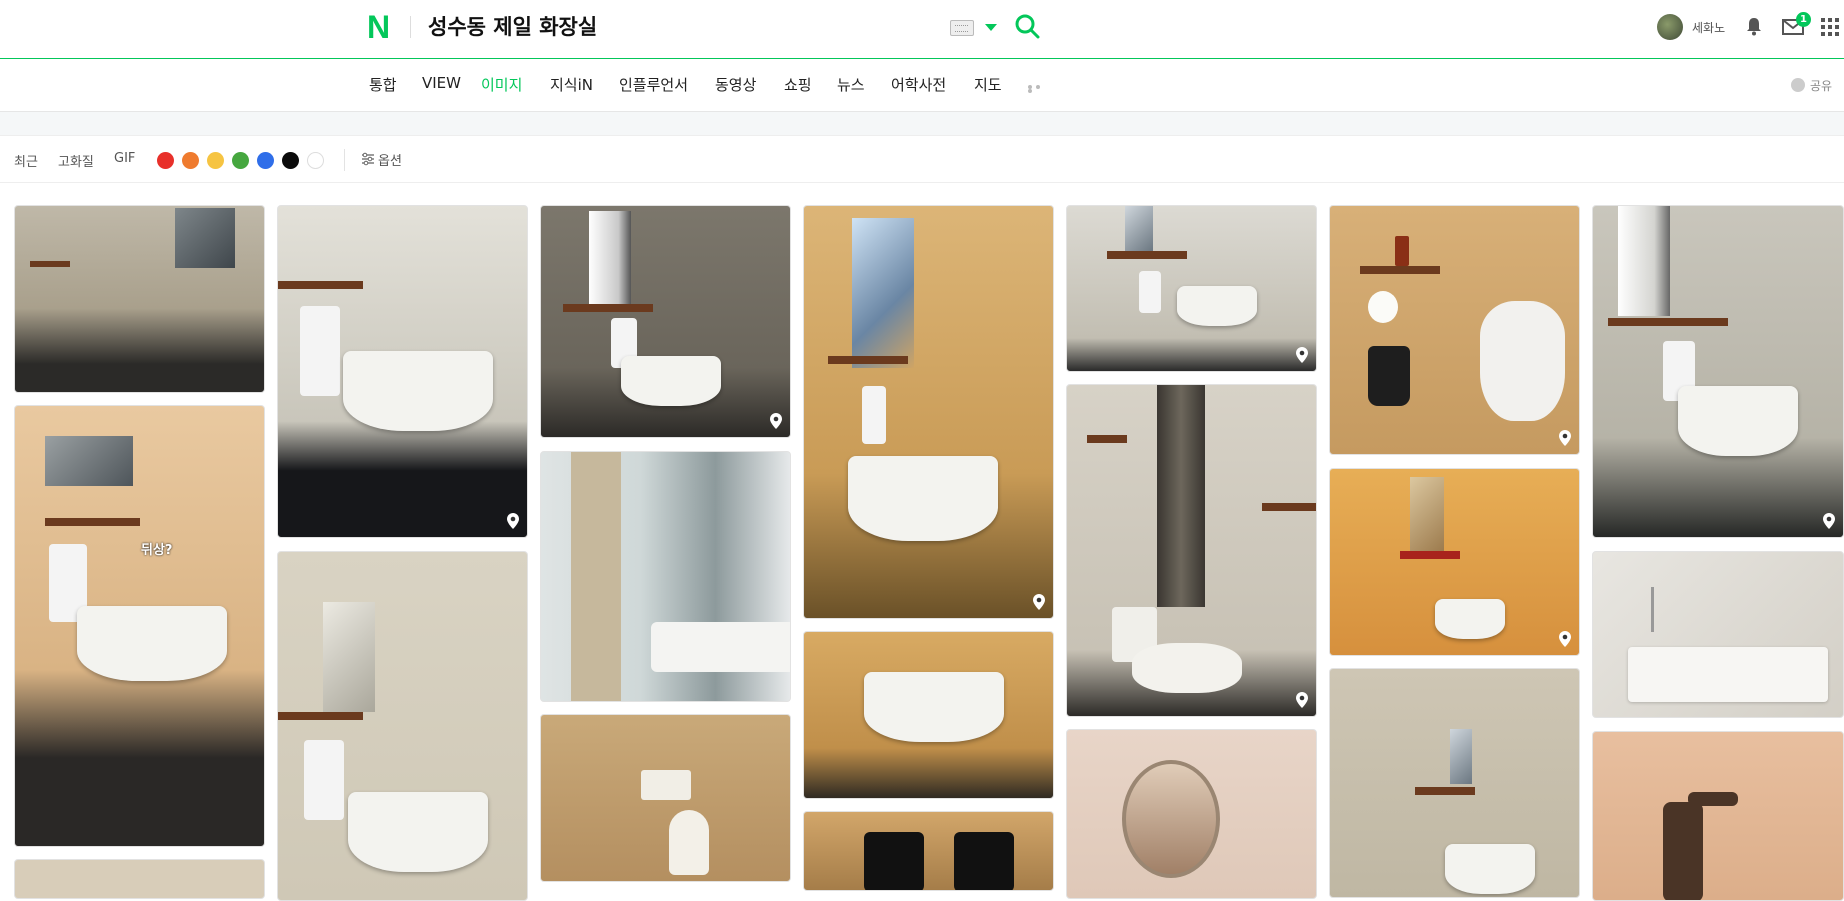 The height and width of the screenshot is (901, 1844). I want to click on user-name: 세화노, so click(1708, 27).